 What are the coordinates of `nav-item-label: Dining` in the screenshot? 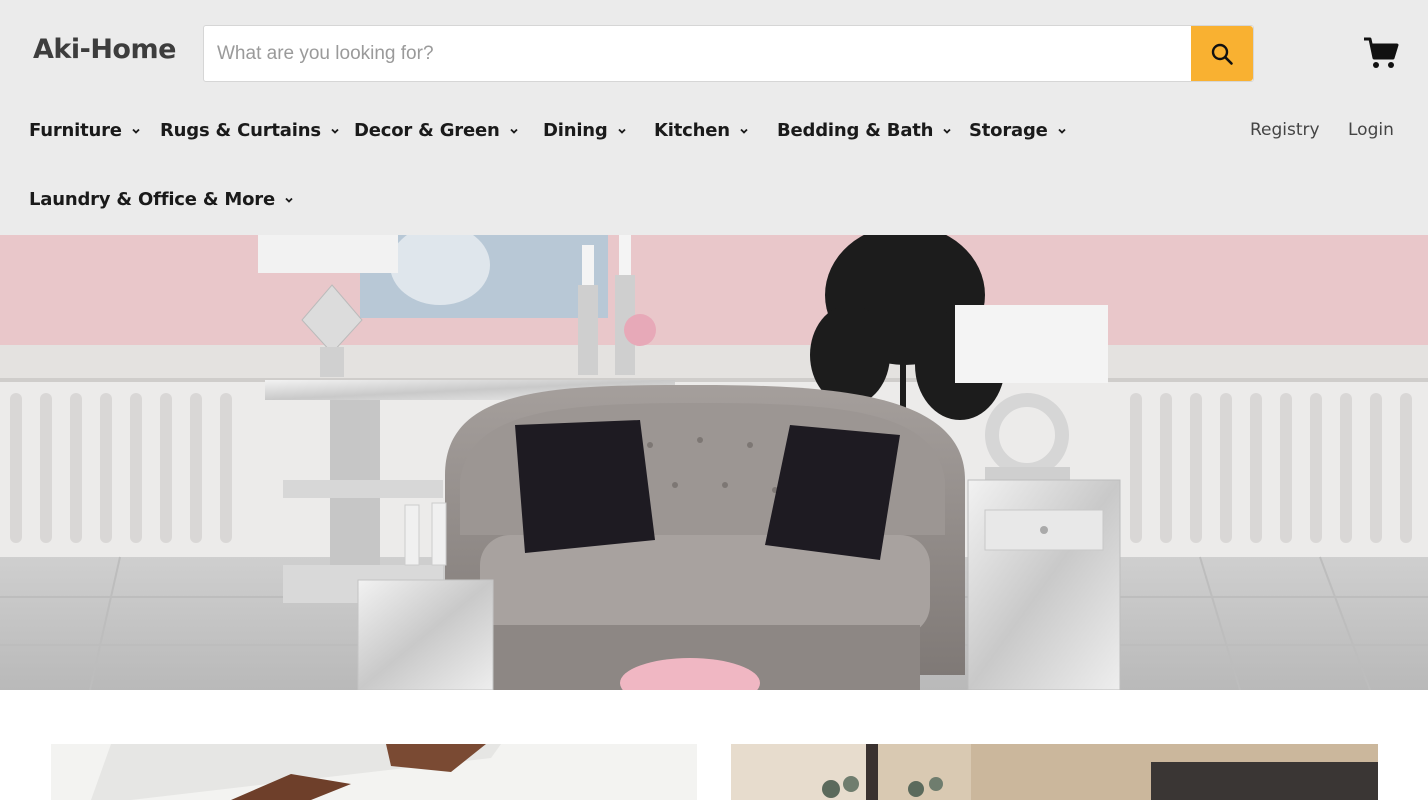 It's located at (575, 130).